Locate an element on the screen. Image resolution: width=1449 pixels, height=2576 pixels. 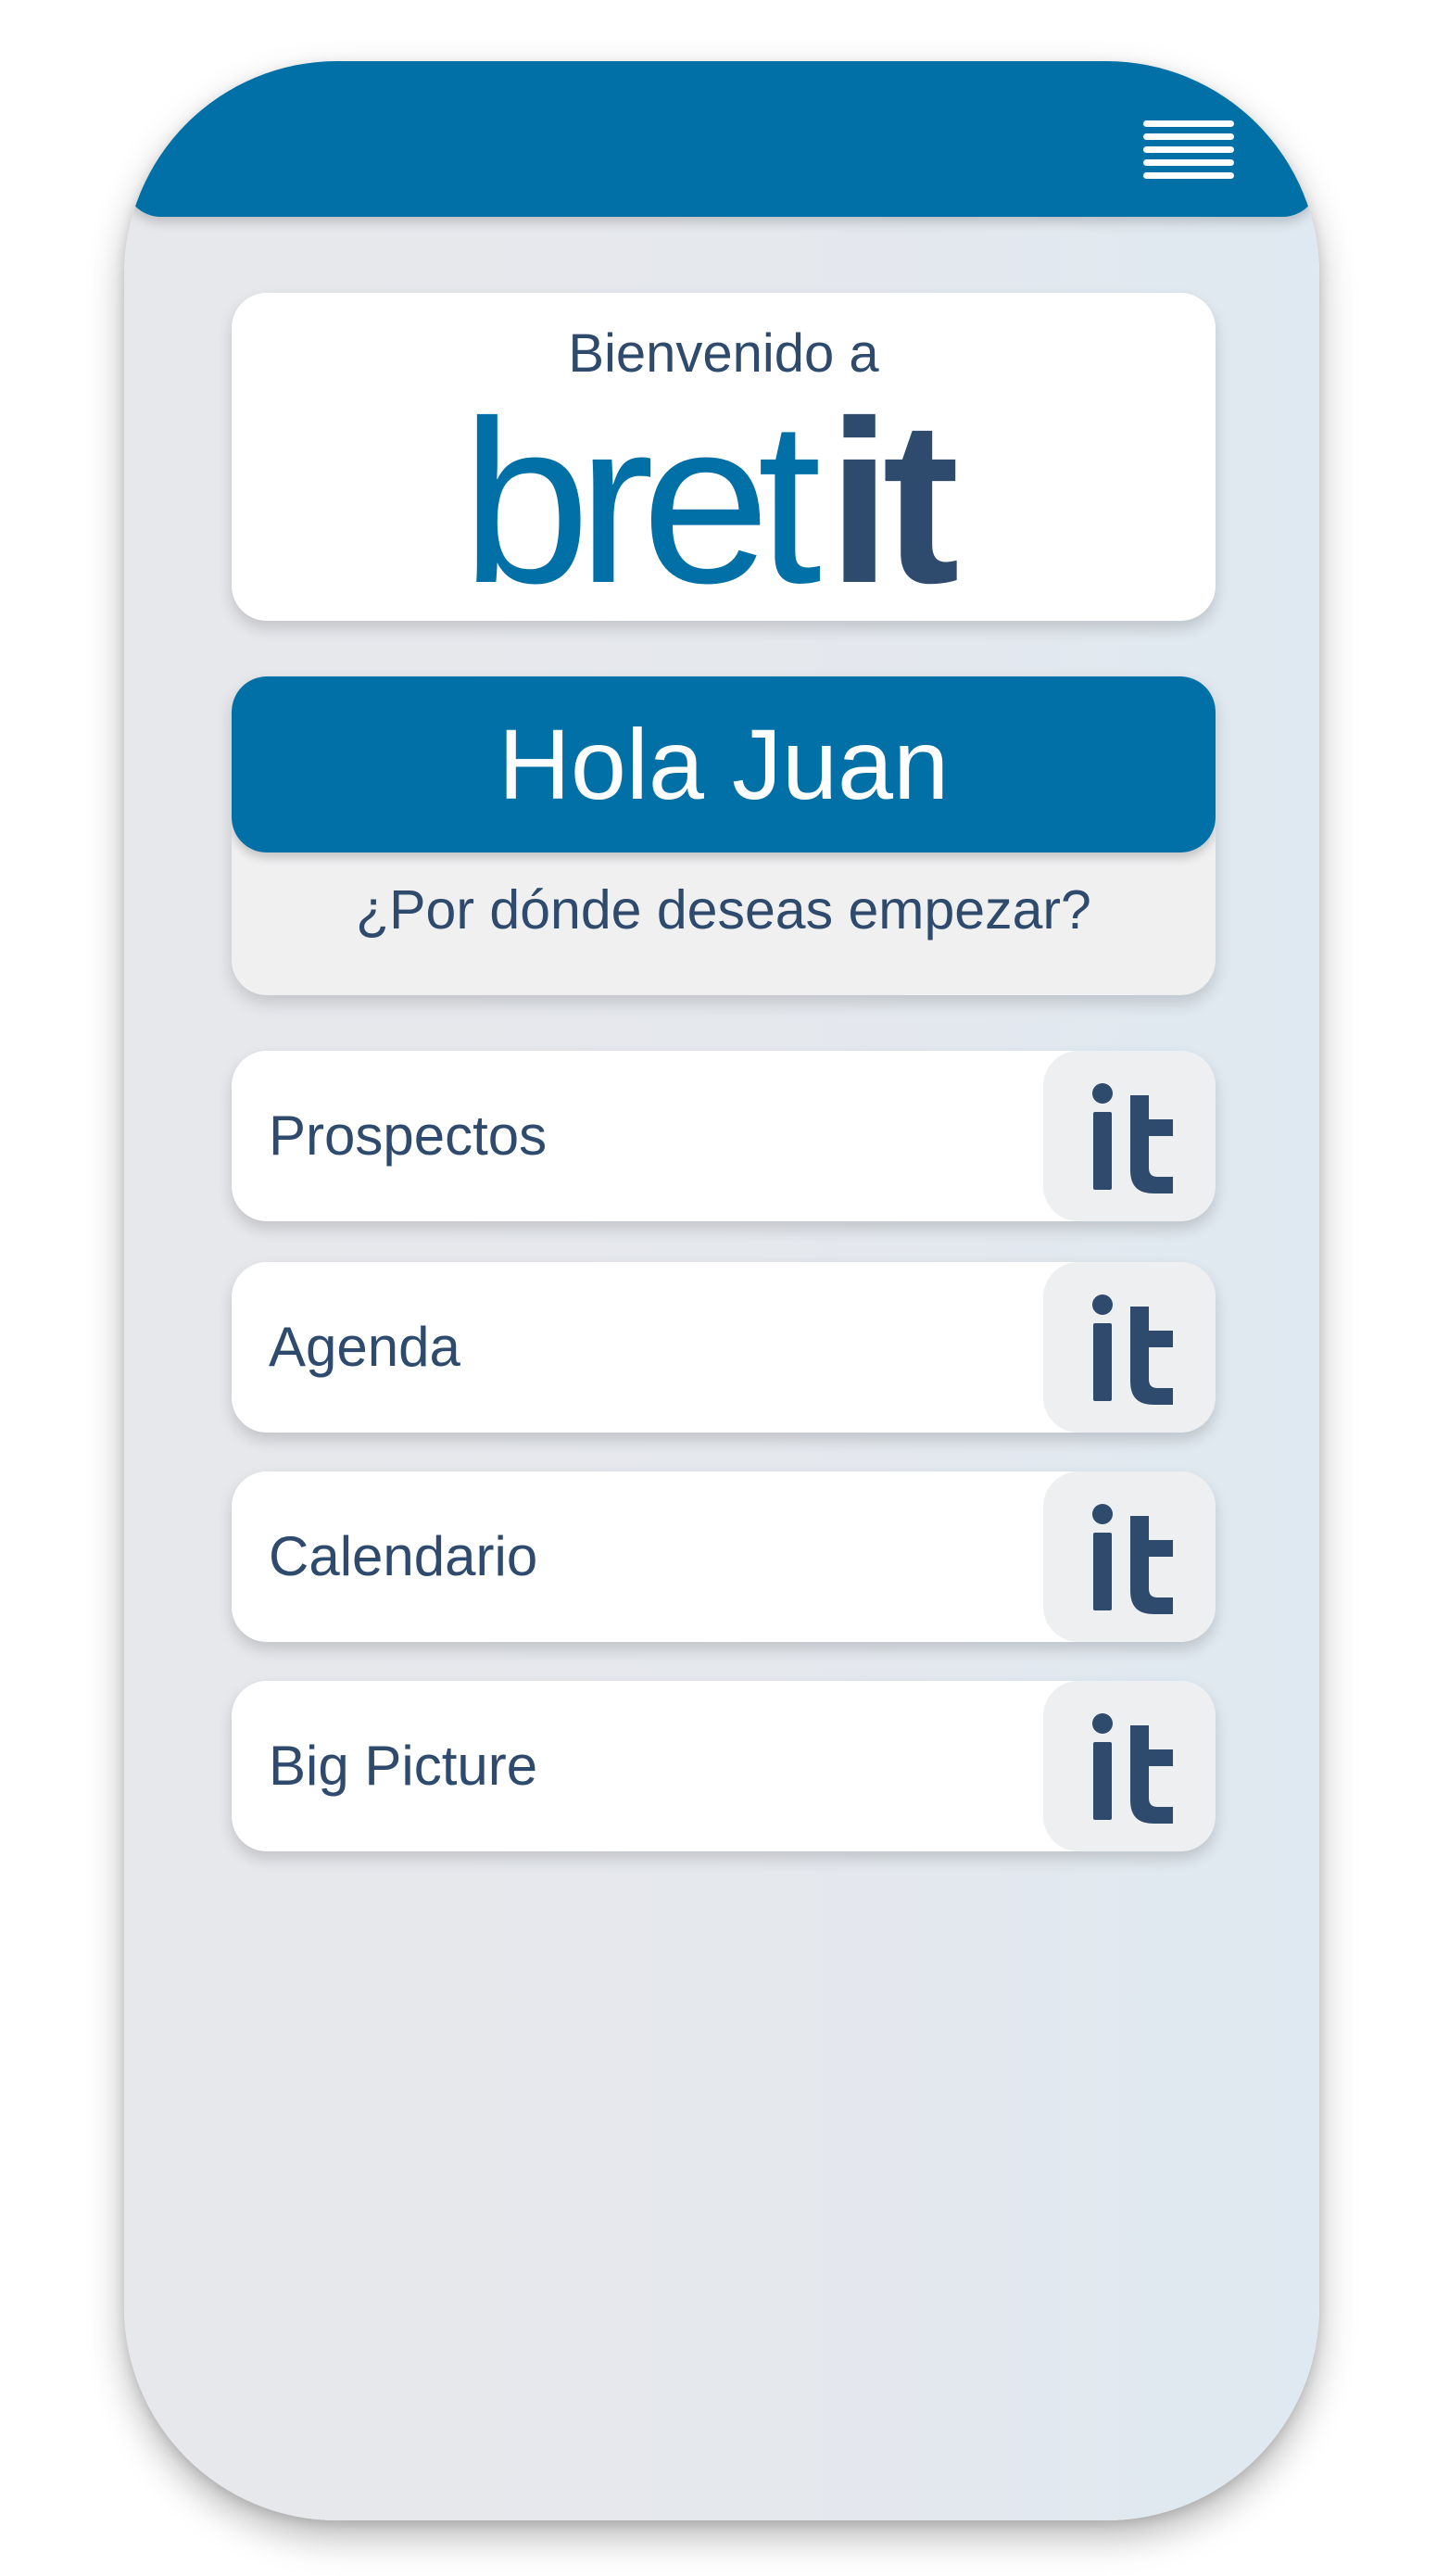
menu-item-big-picture: Big Picture is located at coordinates (724, 1766).